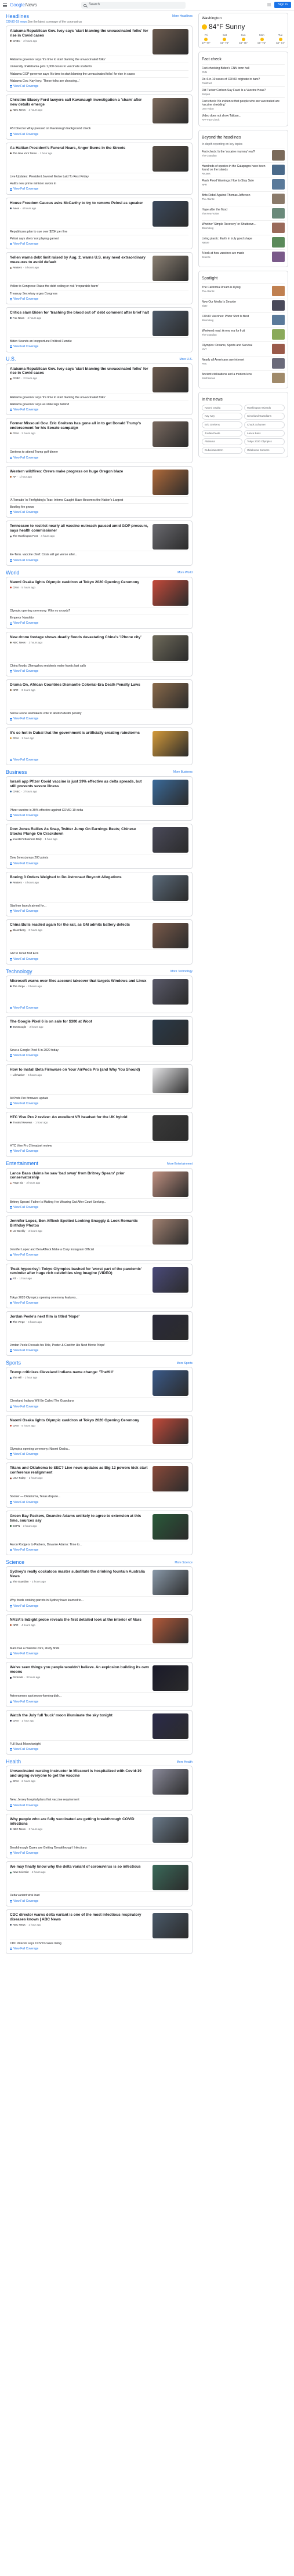 The height and width of the screenshot is (2576, 294). What do you see at coordinates (99, 1647) in the screenshot?
I see `related-story: Mars has a massive core, study finds` at bounding box center [99, 1647].